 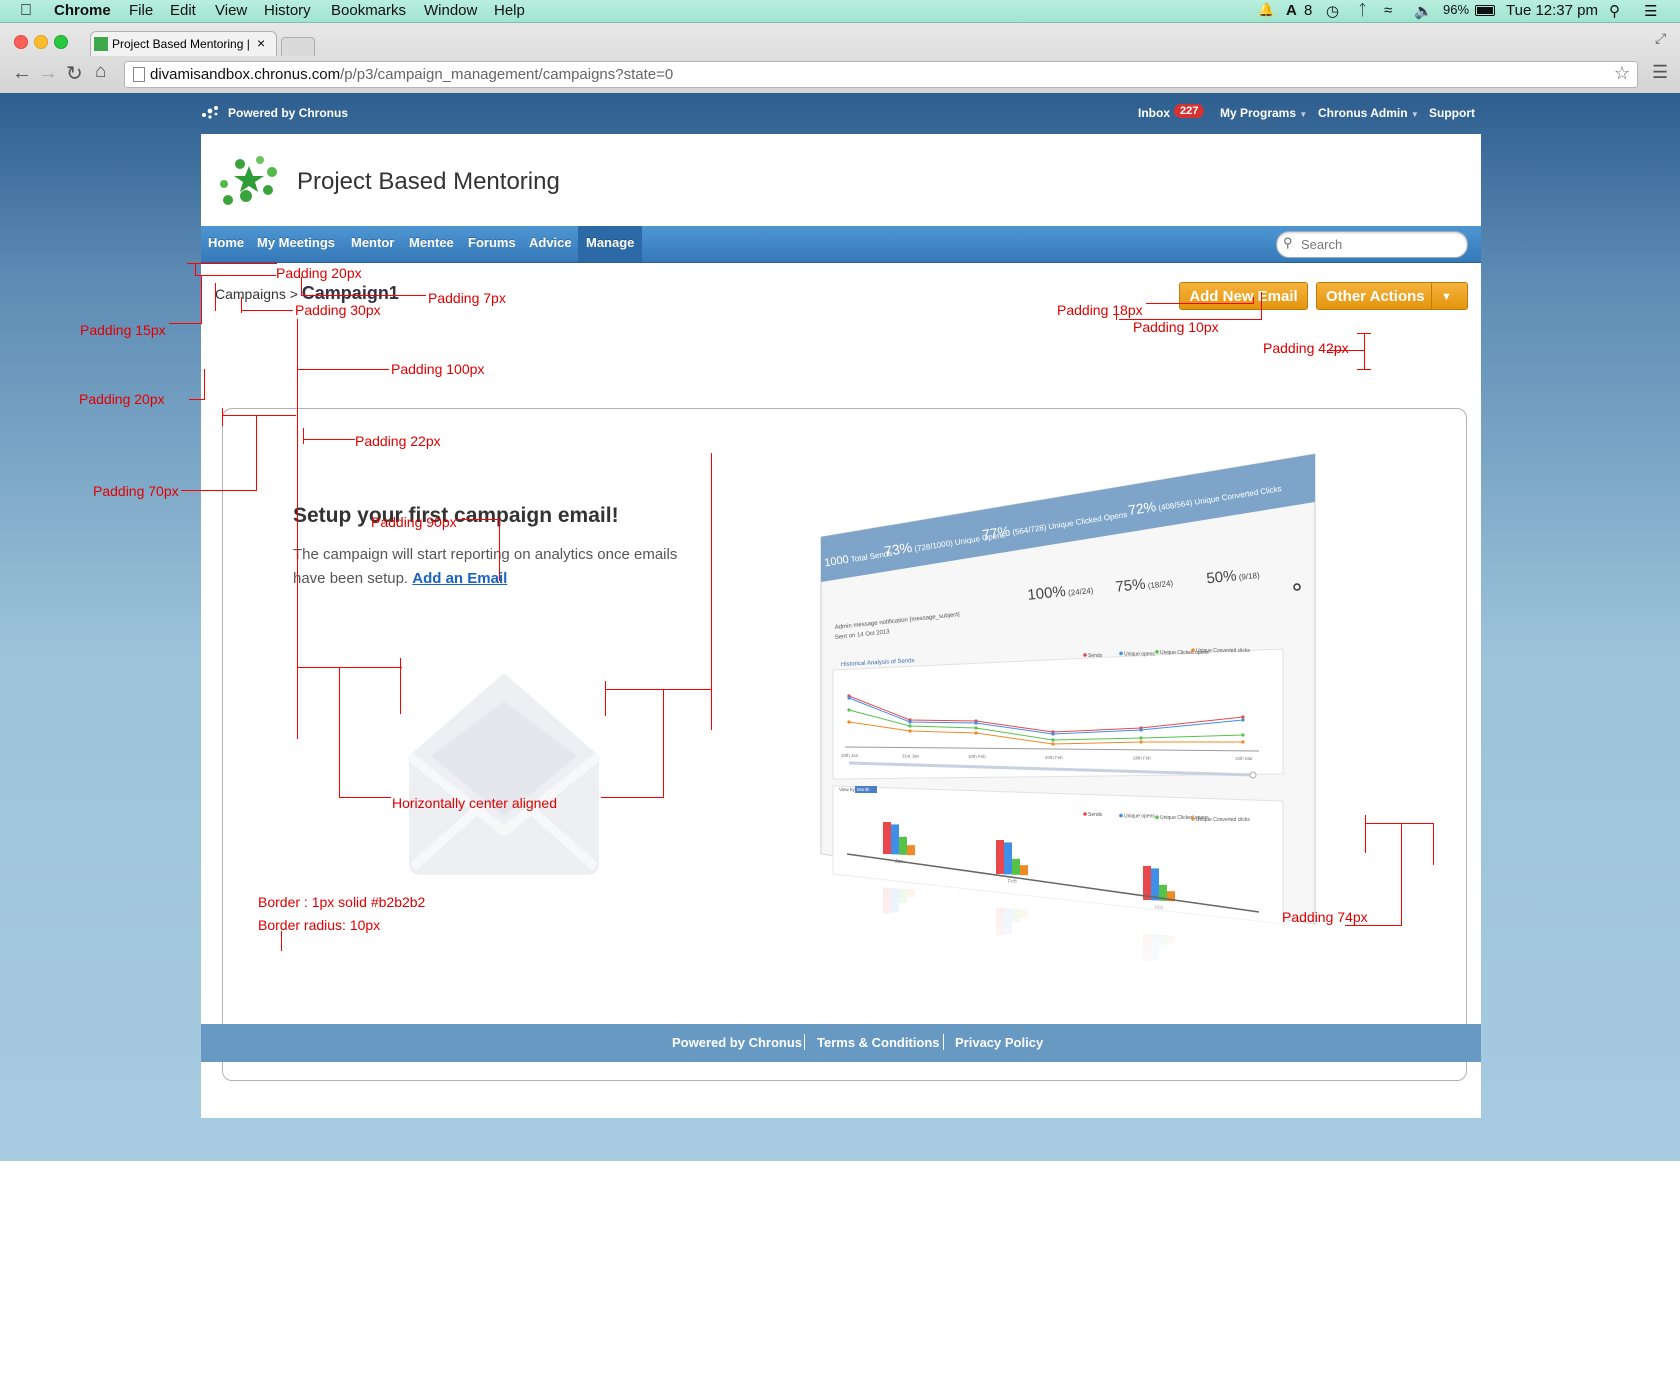 I want to click on tab-close-icon: ×, so click(x=261, y=43).